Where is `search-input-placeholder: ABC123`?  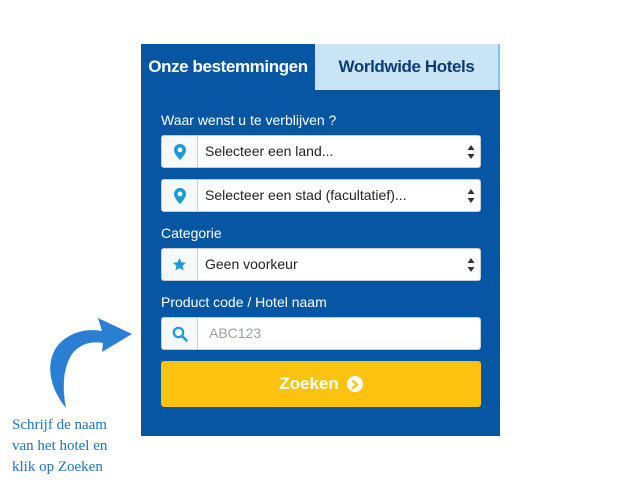 search-input-placeholder: ABC123 is located at coordinates (235, 333).